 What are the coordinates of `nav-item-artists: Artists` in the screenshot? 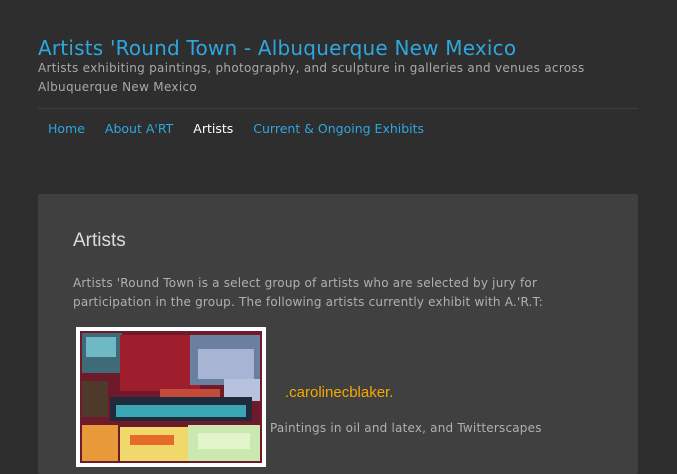 It's located at (213, 129).